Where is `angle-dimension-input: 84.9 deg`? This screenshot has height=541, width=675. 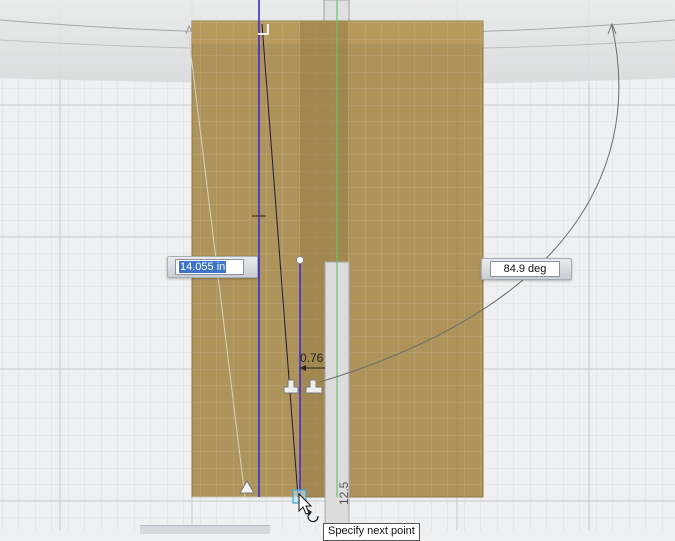 angle-dimension-input: 84.9 deg is located at coordinates (525, 269).